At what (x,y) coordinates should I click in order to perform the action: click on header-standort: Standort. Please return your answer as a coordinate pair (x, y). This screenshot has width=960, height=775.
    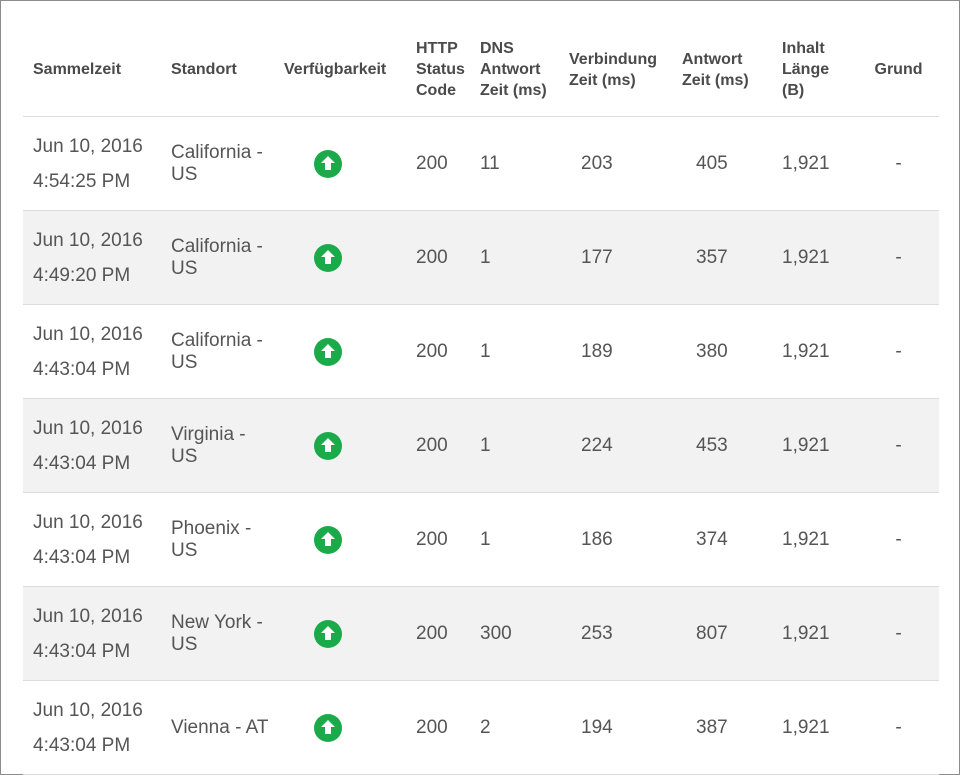
    Looking at the image, I should click on (217, 70).